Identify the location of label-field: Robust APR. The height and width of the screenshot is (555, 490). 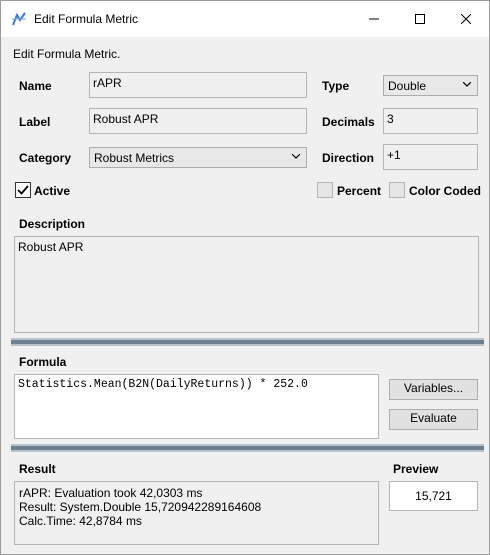
(198, 121).